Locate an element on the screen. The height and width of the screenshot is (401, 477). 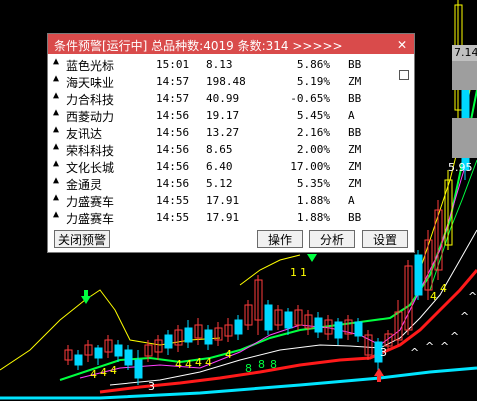
analyze-button: 分析 is located at coordinates (332, 239).